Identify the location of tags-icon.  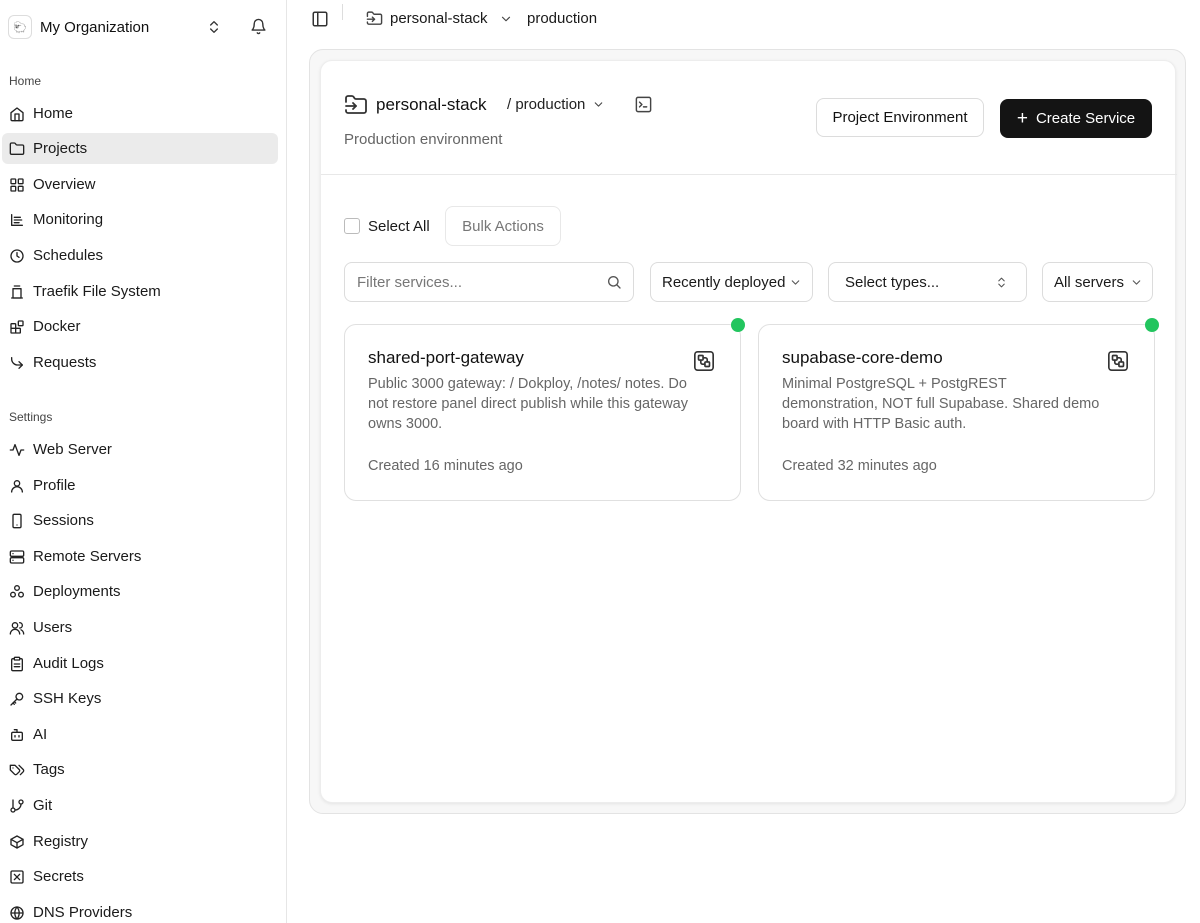
(17, 769).